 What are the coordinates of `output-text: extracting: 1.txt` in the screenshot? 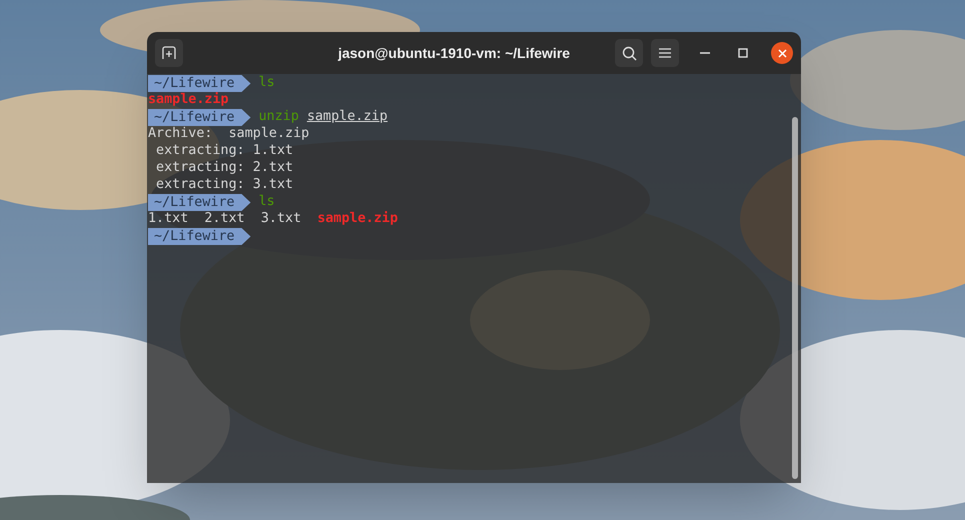 It's located at (224, 151).